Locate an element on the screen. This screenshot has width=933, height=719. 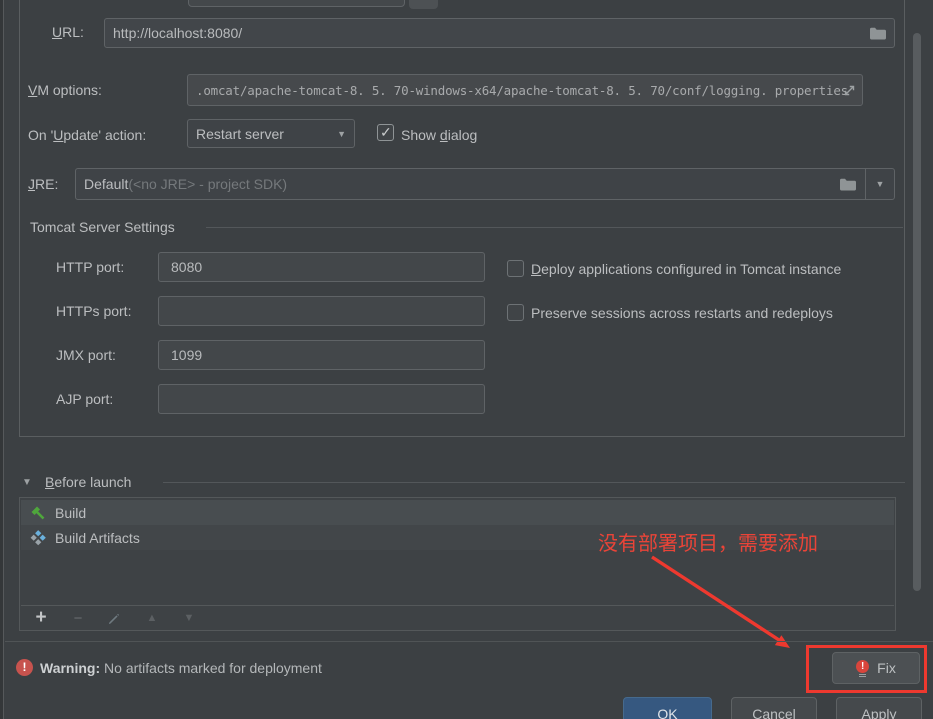
remove-button: − is located at coordinates (78, 618).